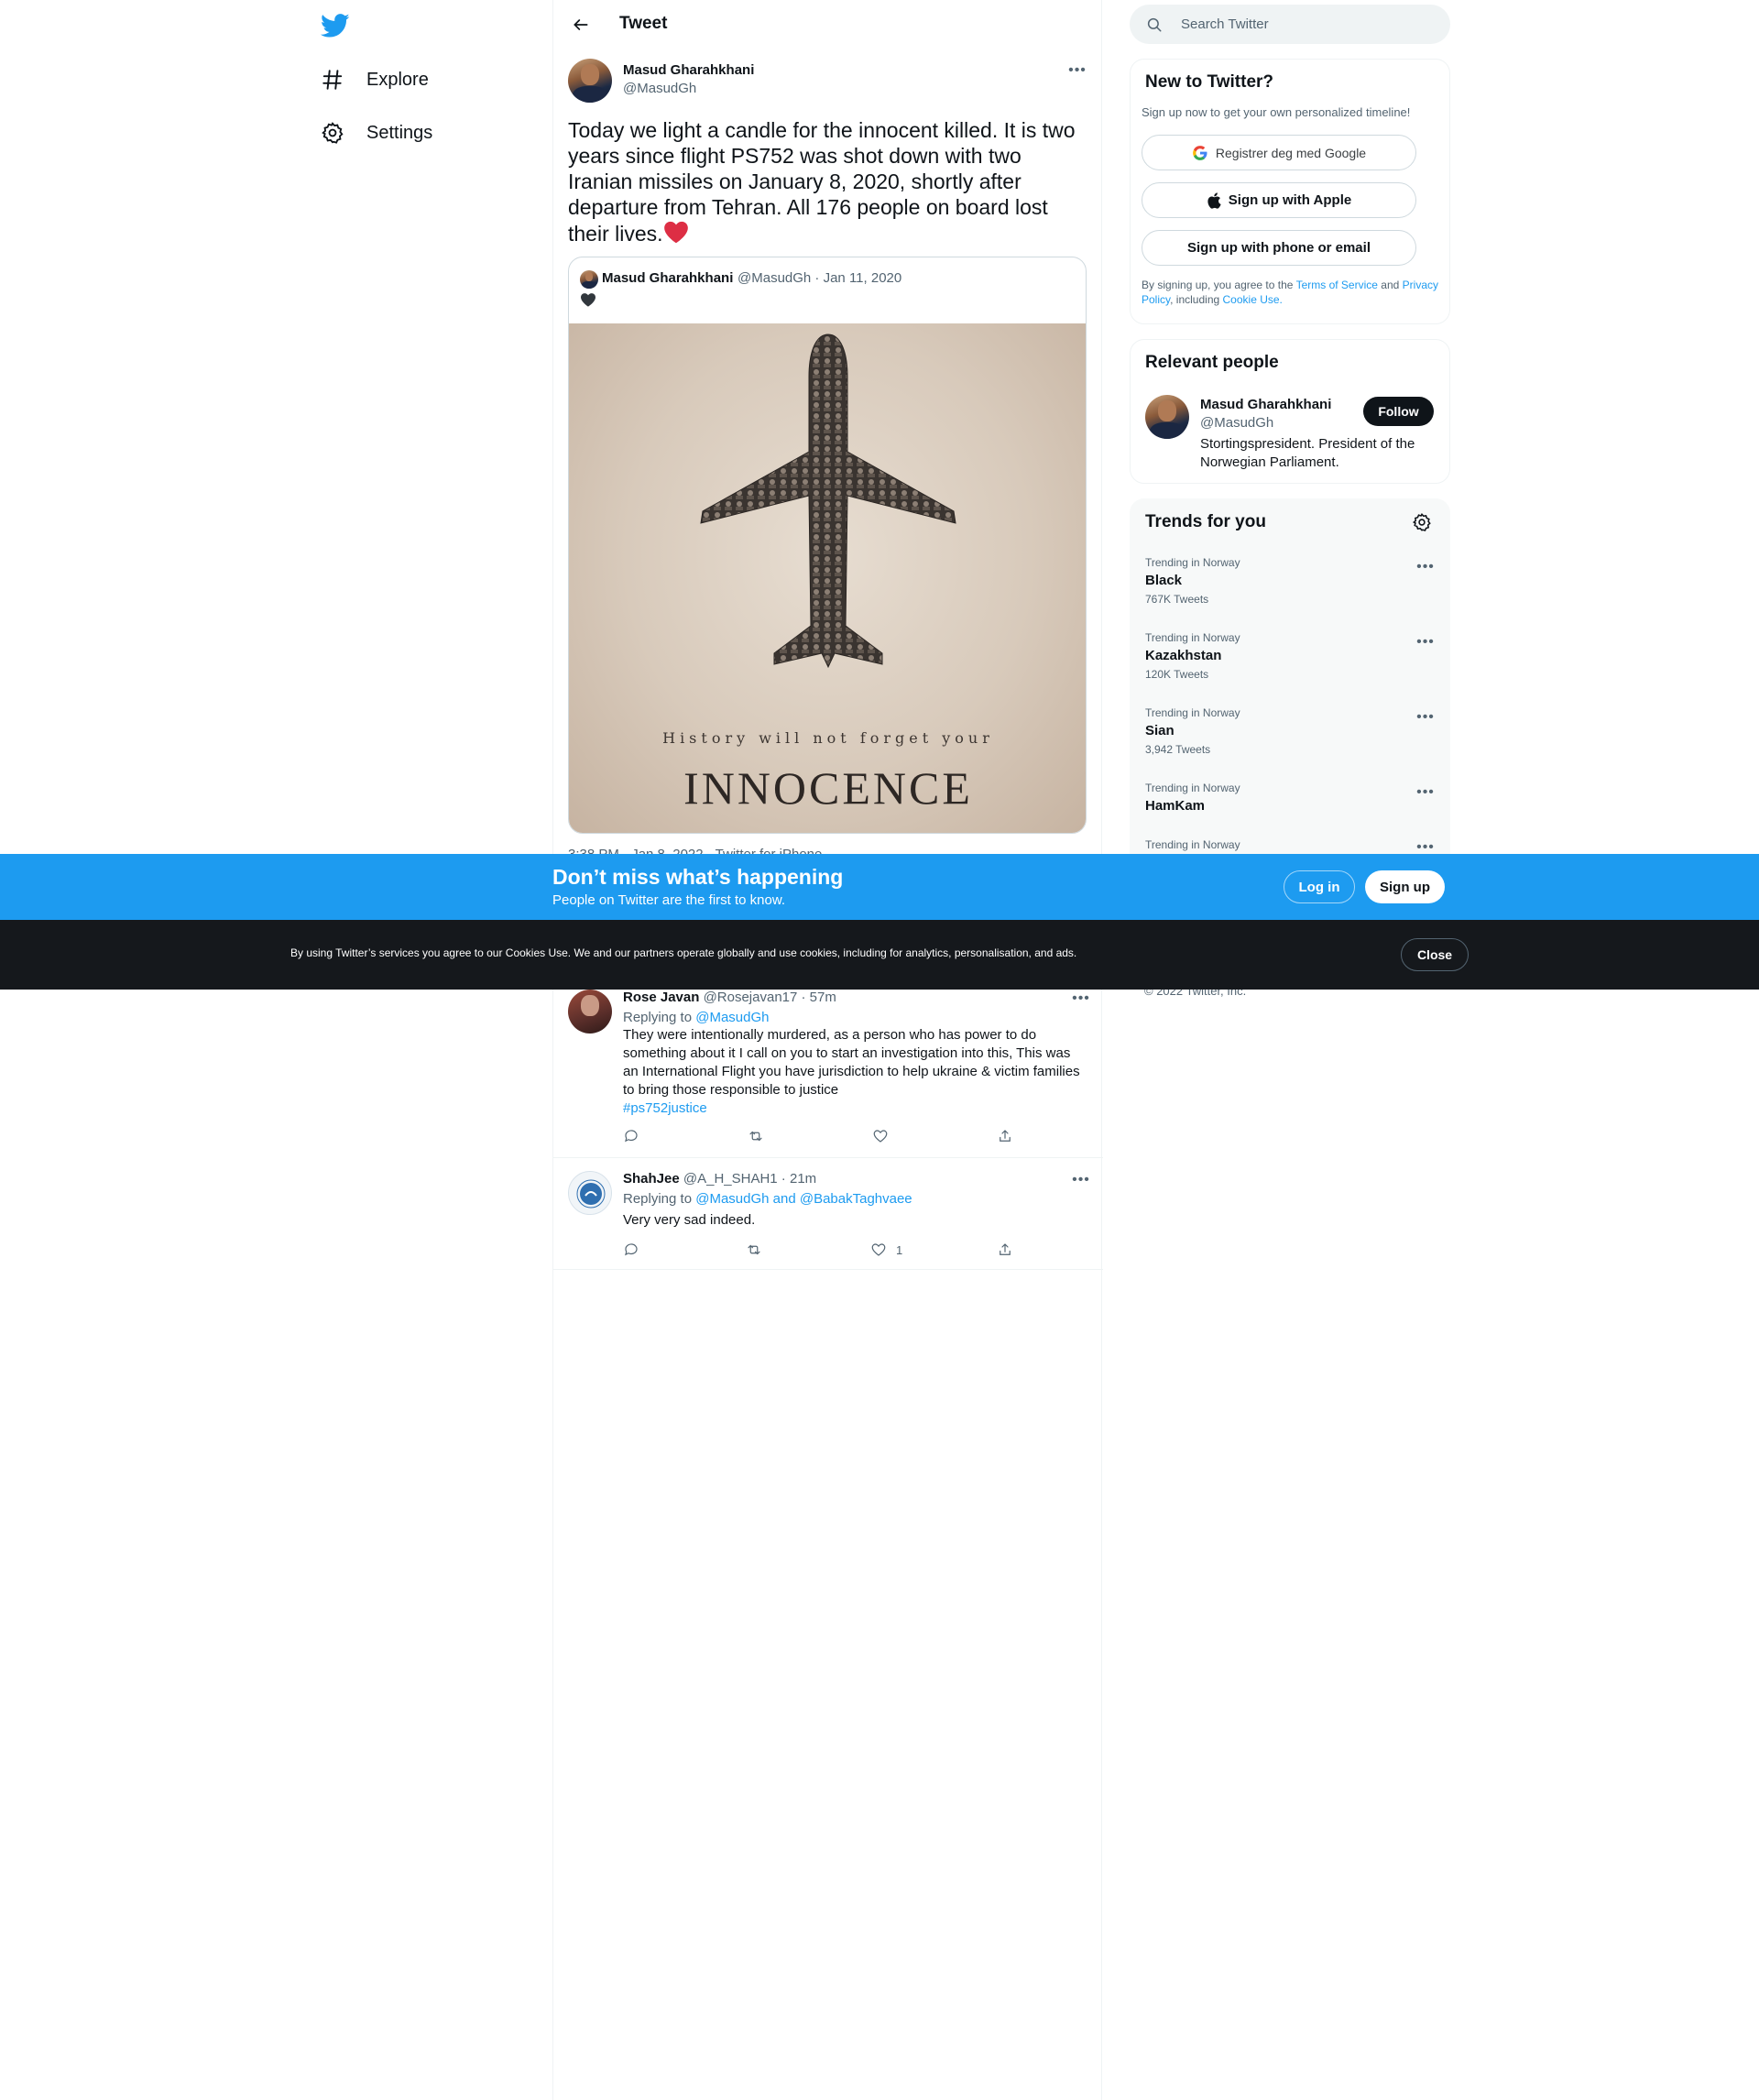 Image resolution: width=1759 pixels, height=2100 pixels. I want to click on author-handle: @MasudGh, so click(659, 88).